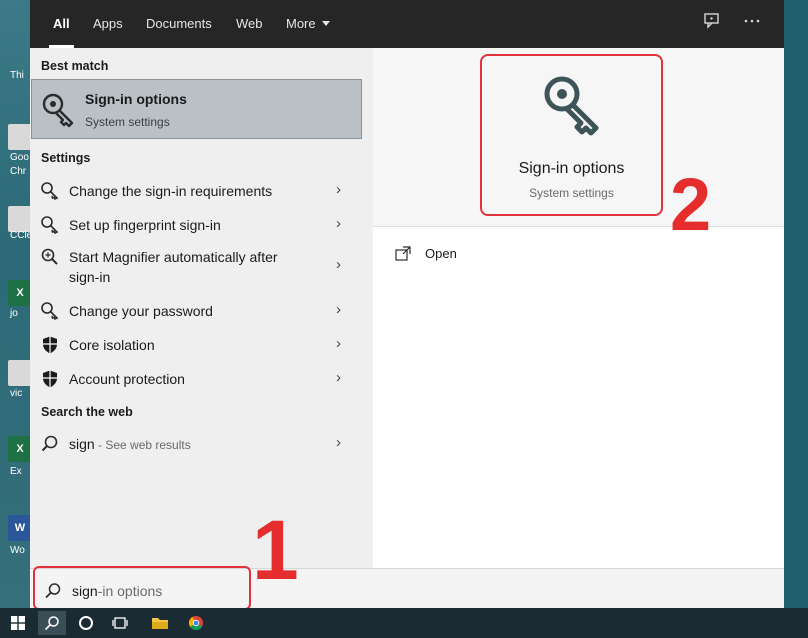  What do you see at coordinates (160, 623) in the screenshot?
I see `file-explorer-icon` at bounding box center [160, 623].